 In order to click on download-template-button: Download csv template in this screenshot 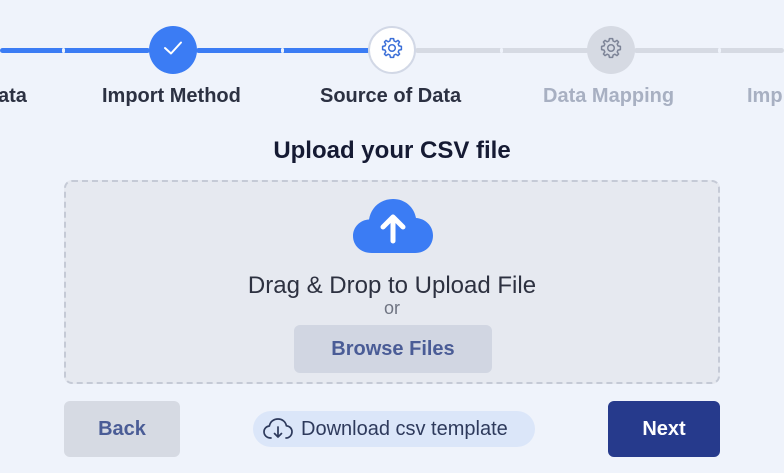, I will do `click(394, 429)`.